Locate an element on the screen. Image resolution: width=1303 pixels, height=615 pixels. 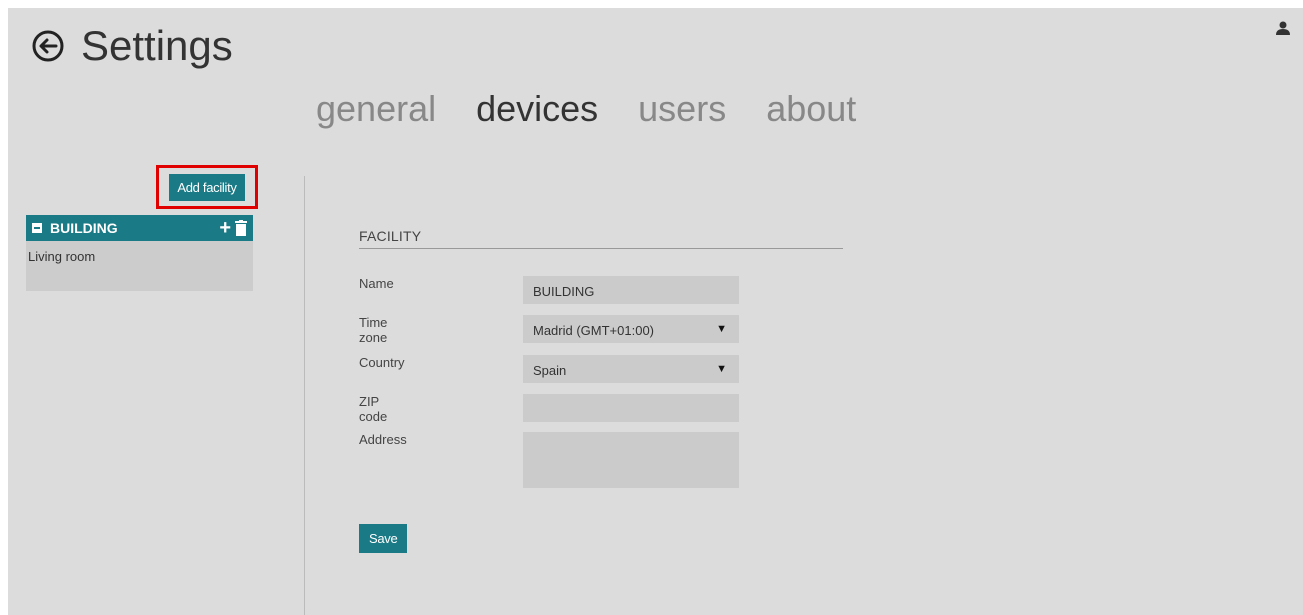
vertical-divider is located at coordinates (304, 395).